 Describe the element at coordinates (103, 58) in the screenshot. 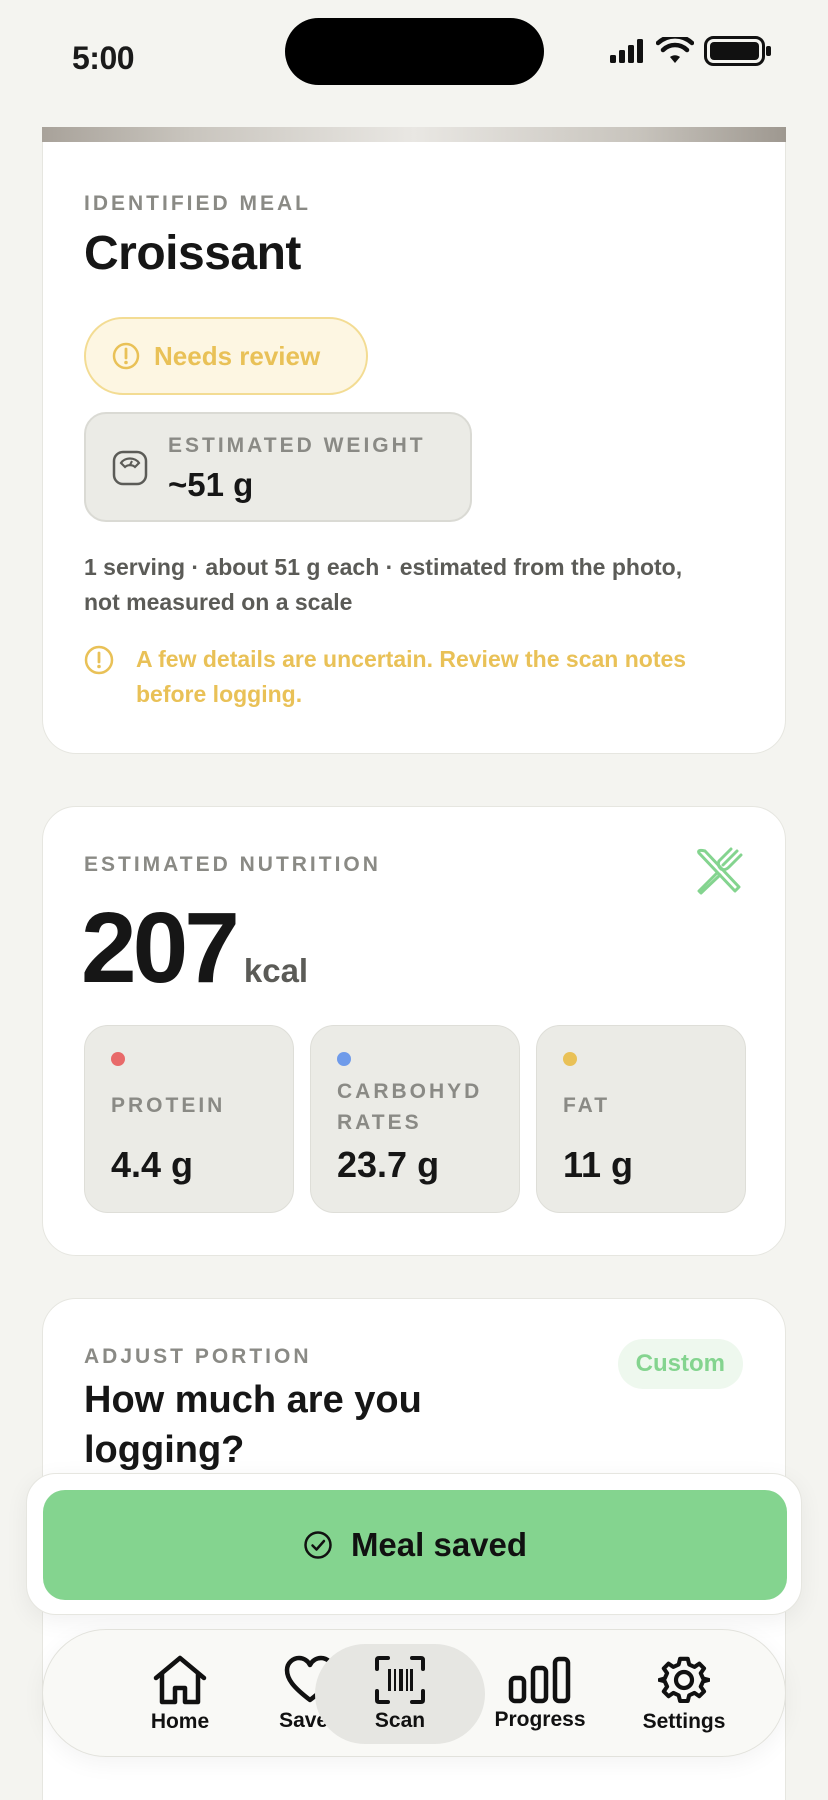

I see `status-time: 5:00` at that location.